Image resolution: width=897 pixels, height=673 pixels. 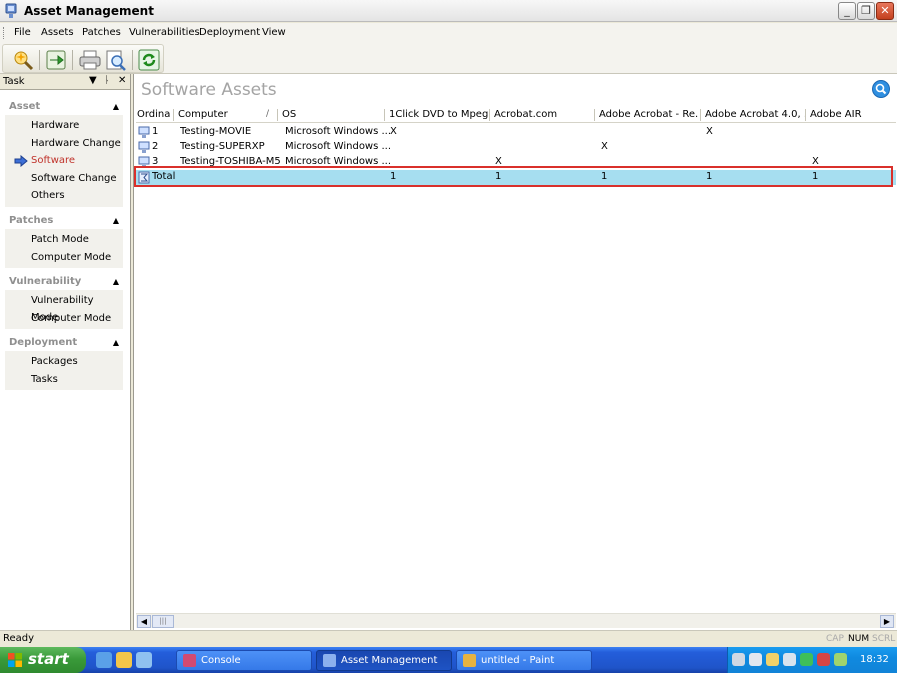 I want to click on task-pane-header: Task ▼ ᚿ ✕, so click(x=65, y=82).